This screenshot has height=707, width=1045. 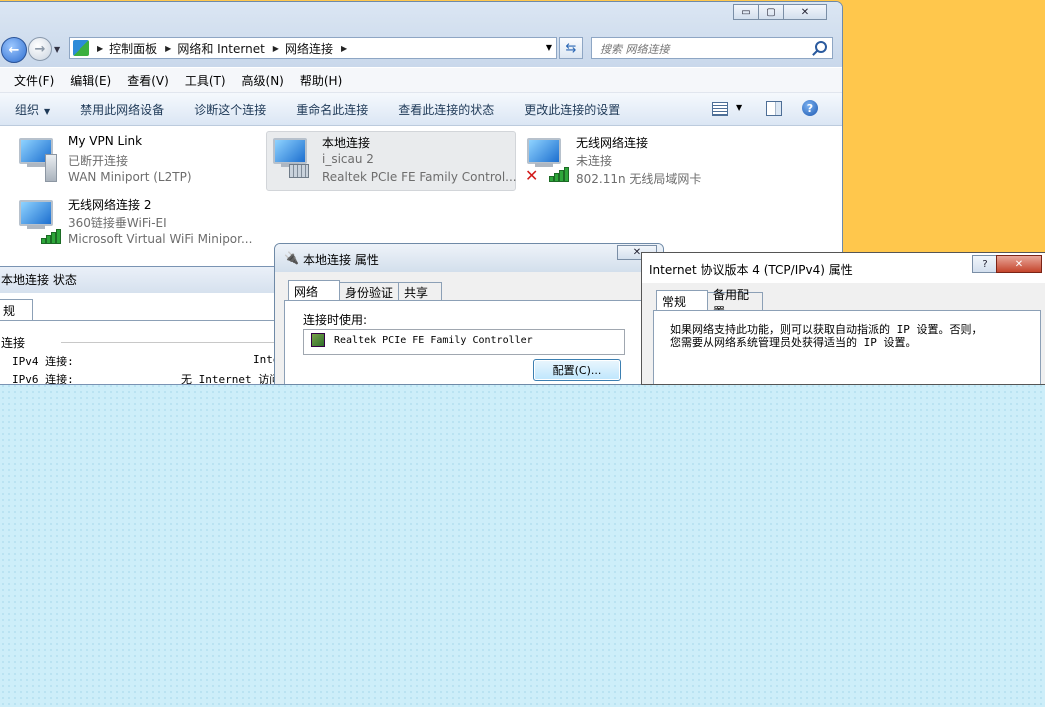 I want to click on vpn-computer-icon, so click(x=37, y=160).